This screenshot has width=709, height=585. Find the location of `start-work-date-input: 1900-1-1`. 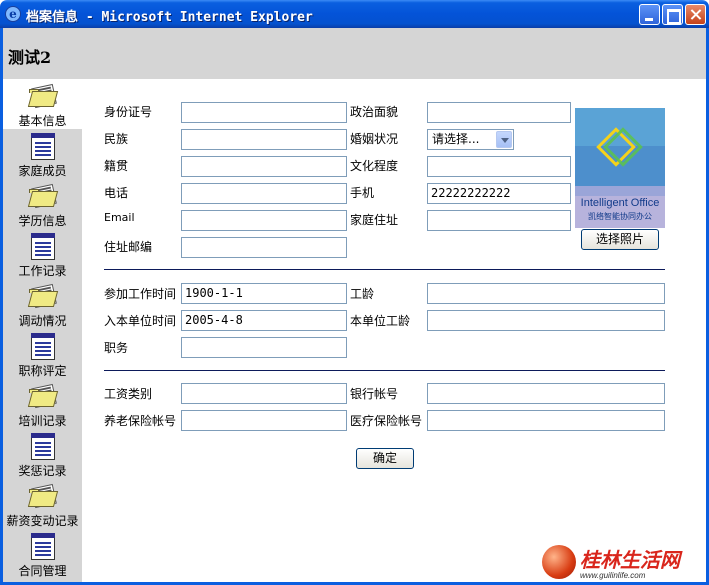

start-work-date-input: 1900-1-1 is located at coordinates (264, 293).